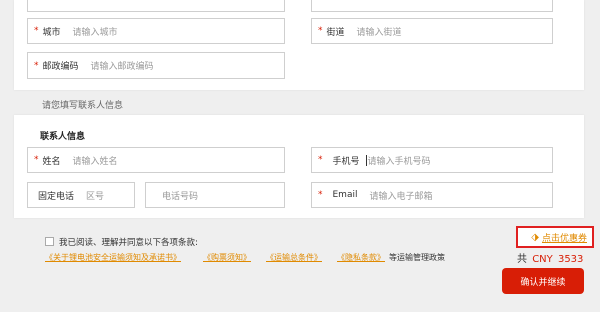 This screenshot has height=312, width=600. Describe the element at coordinates (564, 238) in the screenshot. I see `coupon-label: 点击优惠券` at that location.